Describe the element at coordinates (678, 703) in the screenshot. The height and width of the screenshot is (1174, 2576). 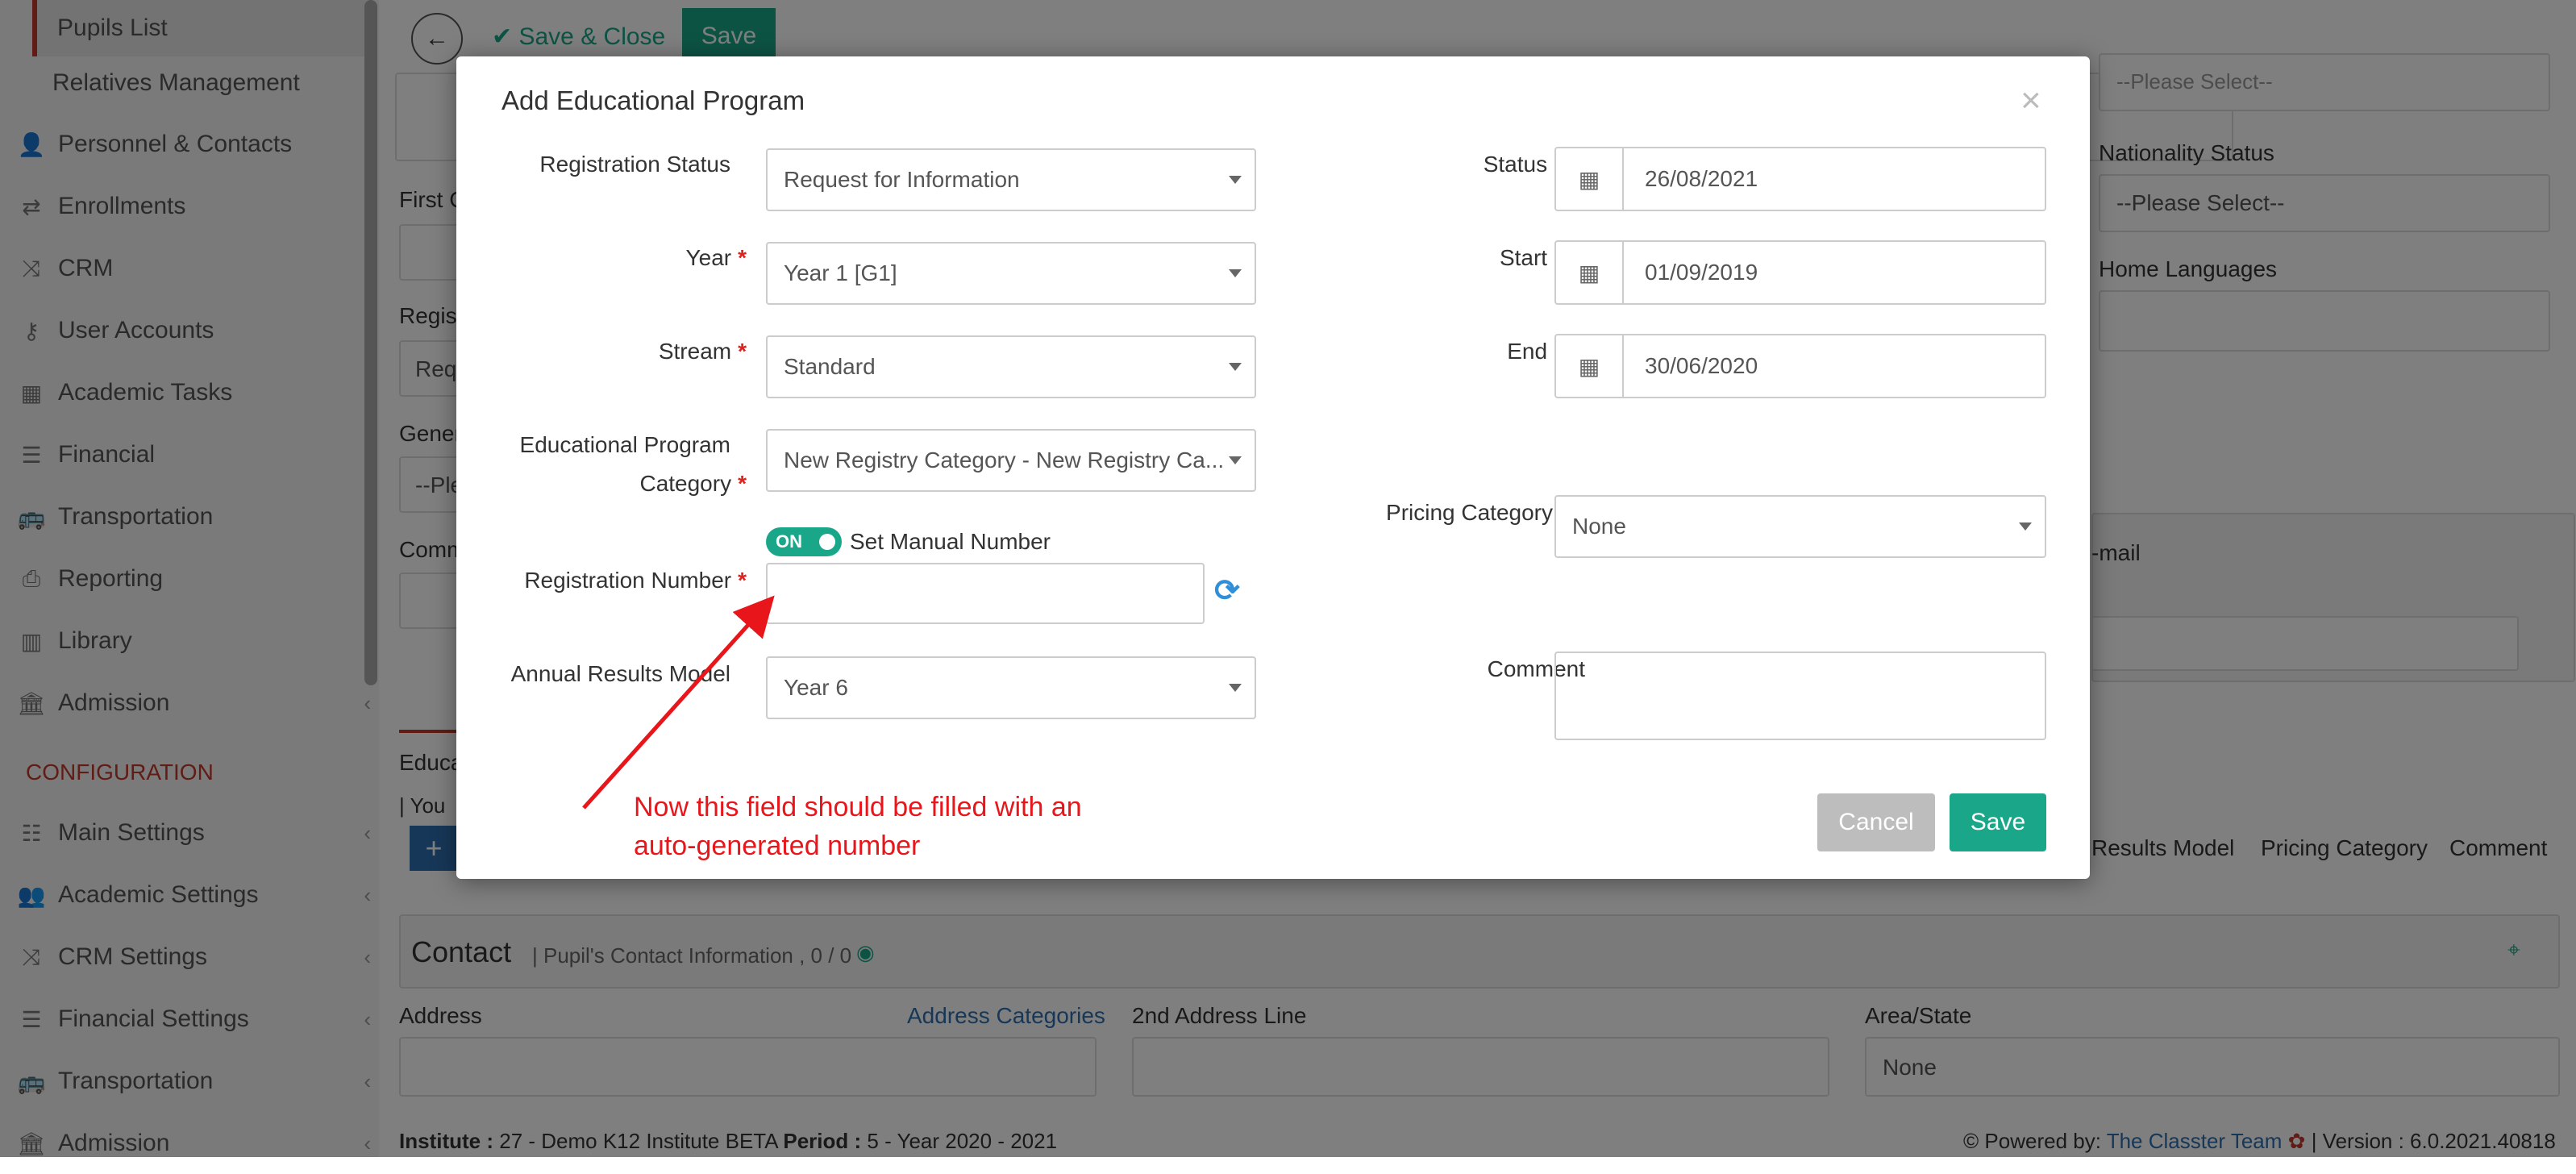
I see `annotation-arrow` at that location.